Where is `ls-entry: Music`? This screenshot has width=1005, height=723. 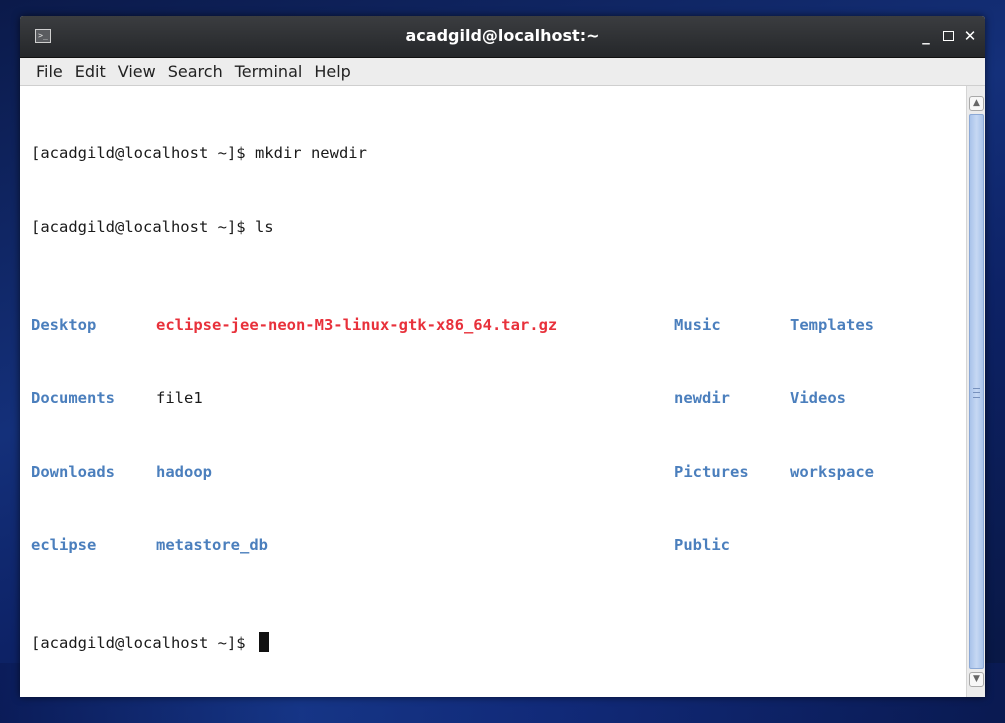 ls-entry: Music is located at coordinates (697, 324).